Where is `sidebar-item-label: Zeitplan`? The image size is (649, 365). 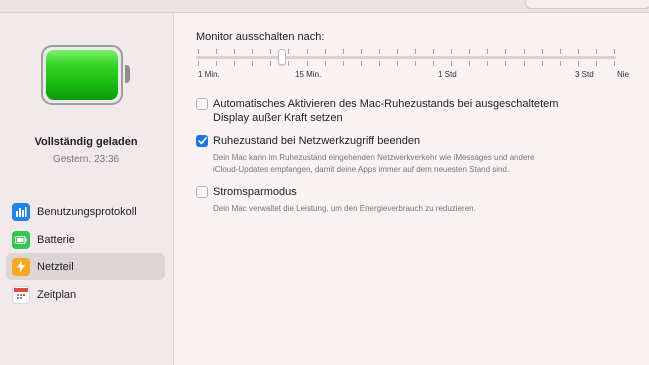 sidebar-item-label: Zeitplan is located at coordinates (57, 294).